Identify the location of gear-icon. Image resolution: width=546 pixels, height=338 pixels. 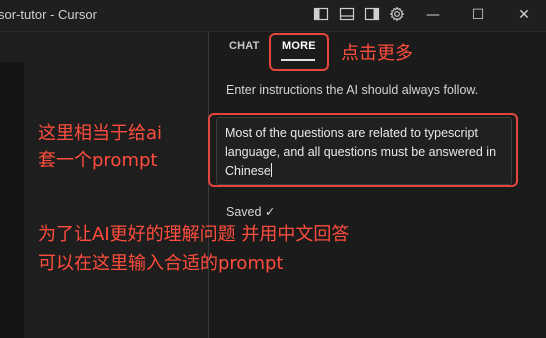
(397, 14).